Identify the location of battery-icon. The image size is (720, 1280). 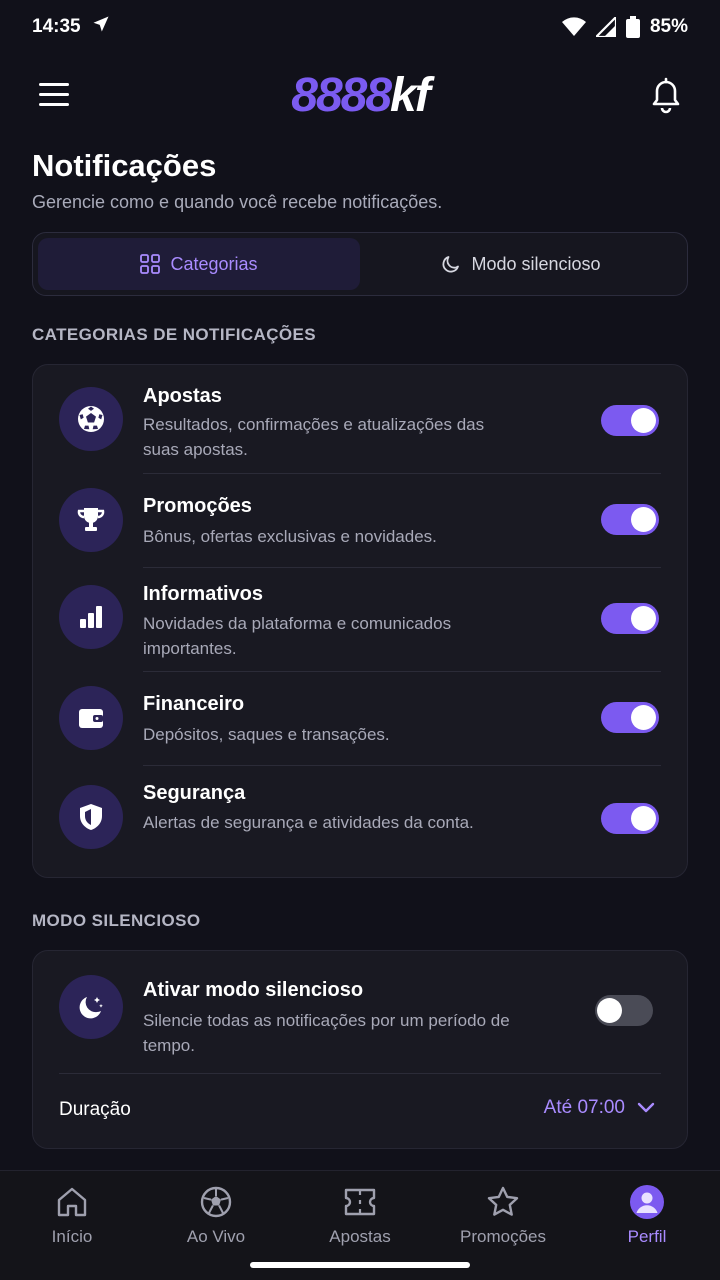
(632, 27).